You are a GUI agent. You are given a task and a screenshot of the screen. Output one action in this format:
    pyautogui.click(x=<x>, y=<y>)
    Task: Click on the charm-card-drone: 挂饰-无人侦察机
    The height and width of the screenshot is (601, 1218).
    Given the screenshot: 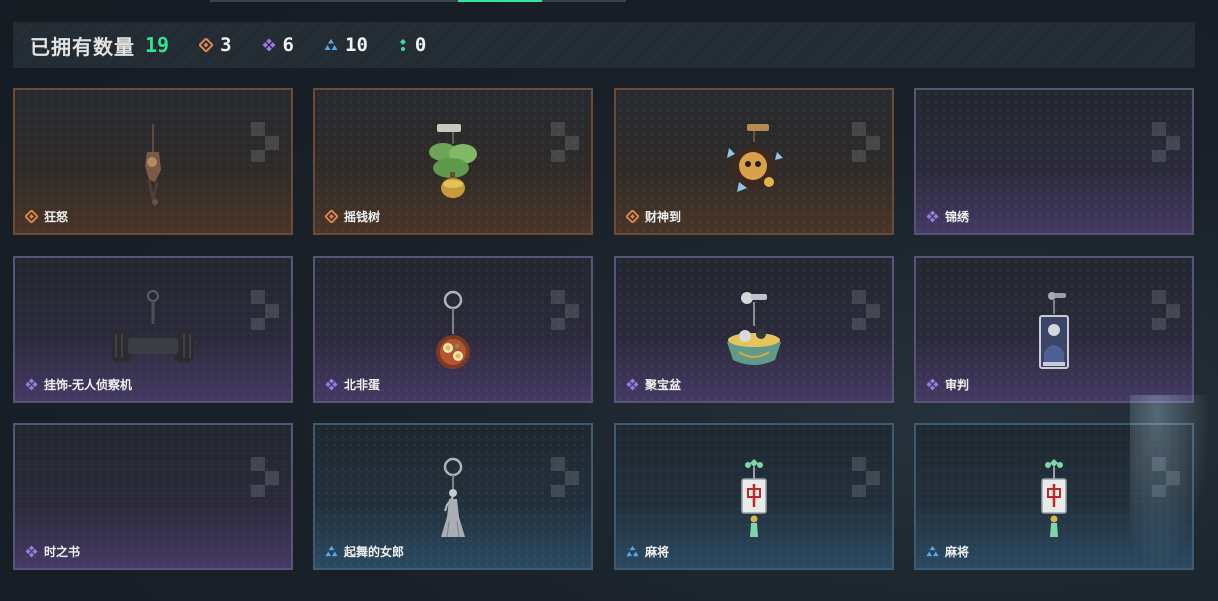 What is the action you would take?
    pyautogui.click(x=153, y=329)
    